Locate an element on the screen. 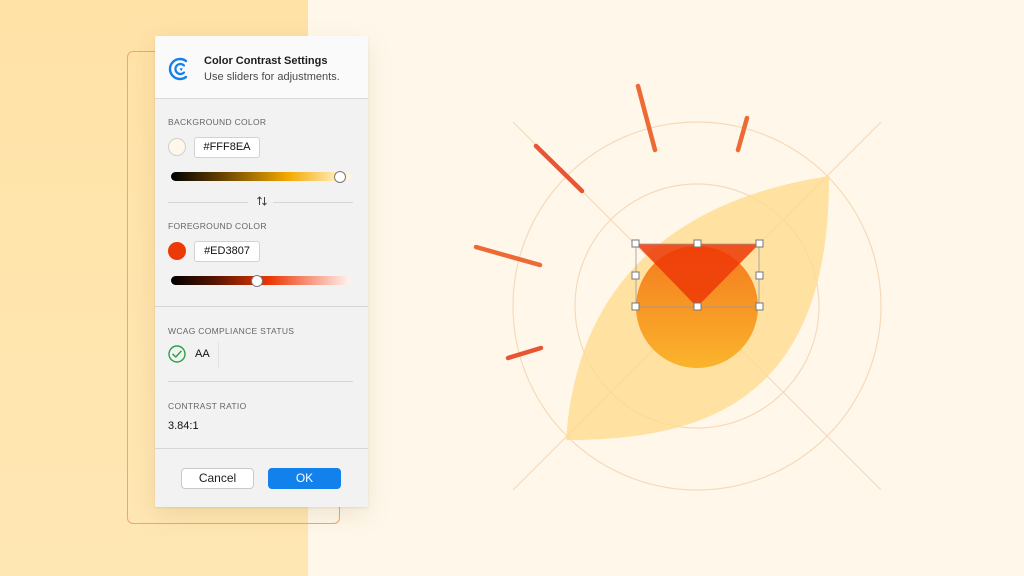  check-circle-icon is located at coordinates (177, 354).